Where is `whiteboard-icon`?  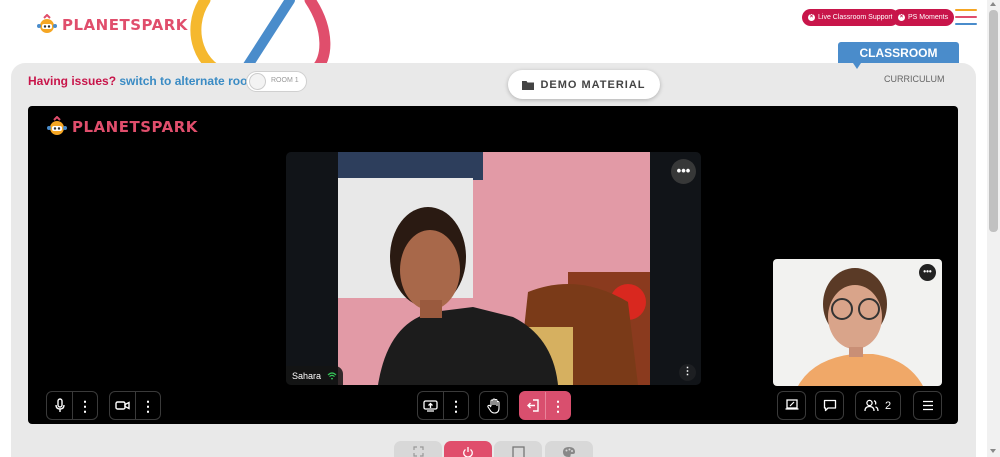
whiteboard-icon is located at coordinates (791, 404).